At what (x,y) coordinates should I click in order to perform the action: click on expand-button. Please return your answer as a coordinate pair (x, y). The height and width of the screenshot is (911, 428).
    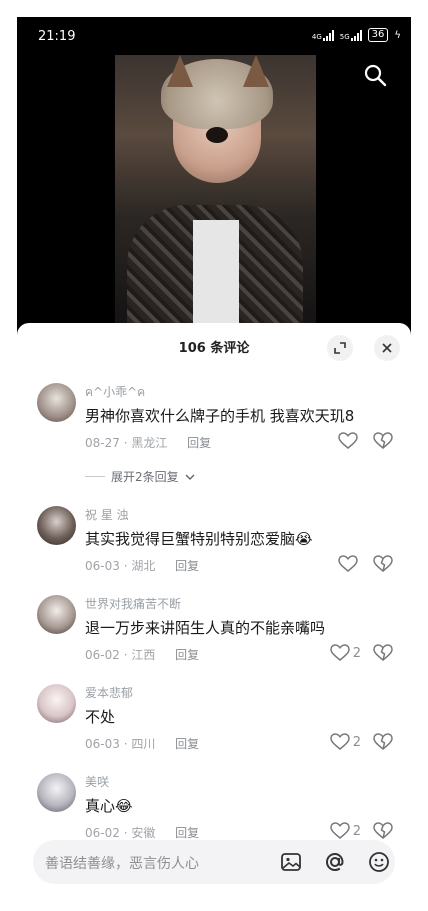
    Looking at the image, I should click on (340, 348).